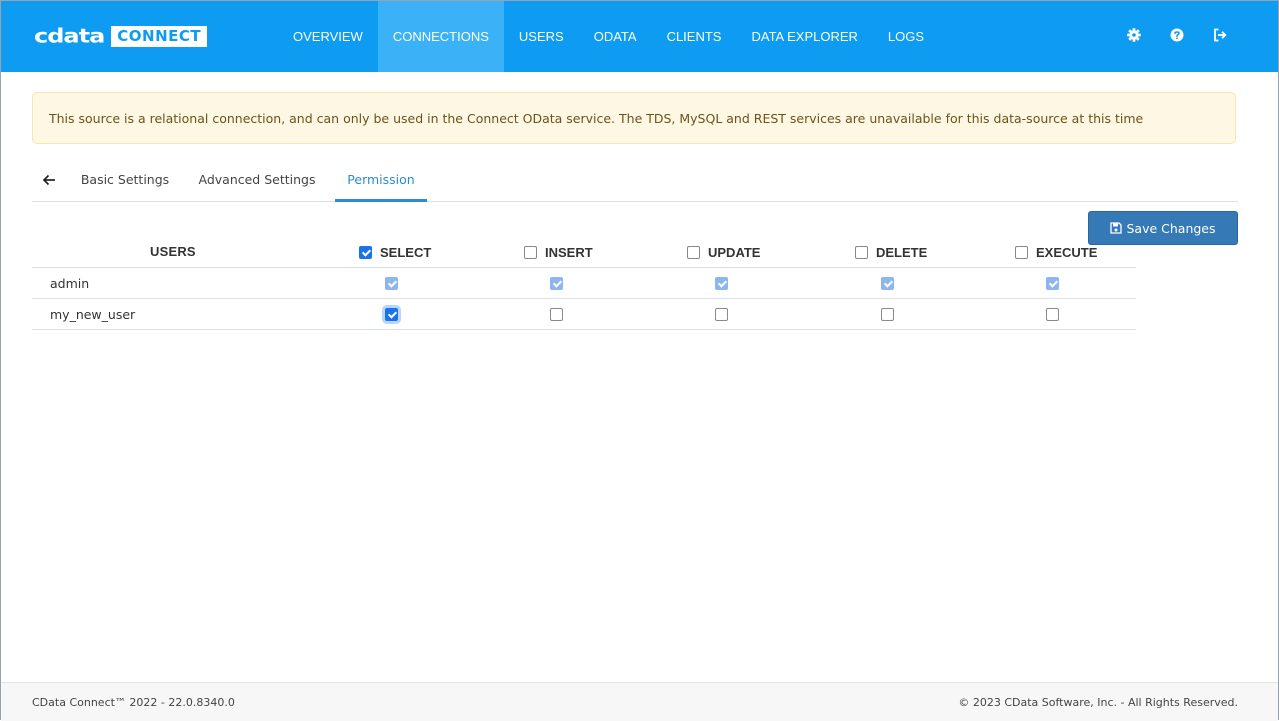 Image resolution: width=1279 pixels, height=721 pixels. Describe the element at coordinates (721, 314) in the screenshot. I see `my-new-user-update-checkbox` at that location.